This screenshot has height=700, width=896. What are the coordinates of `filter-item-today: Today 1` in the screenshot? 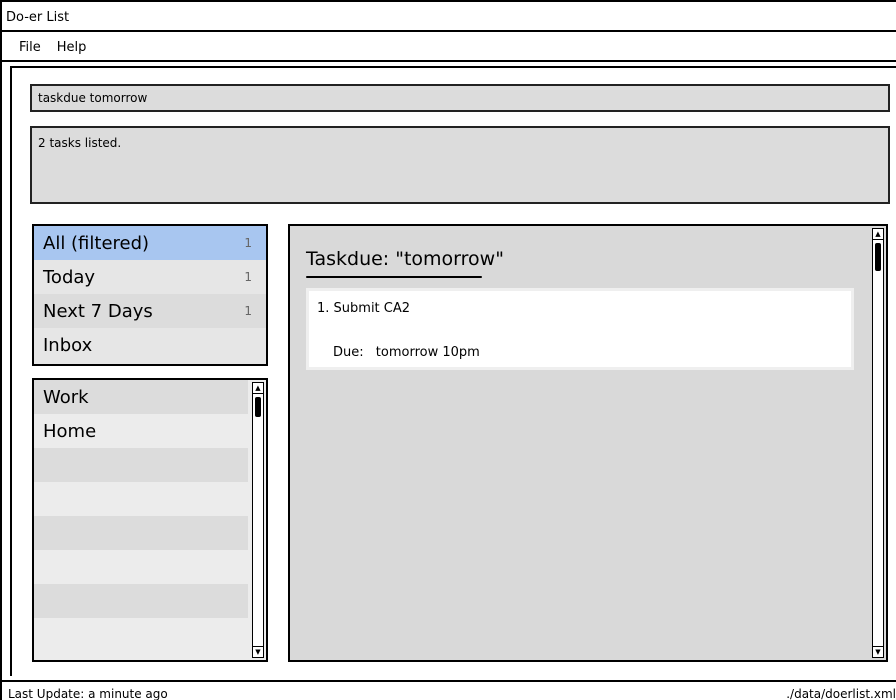 It's located at (150, 277).